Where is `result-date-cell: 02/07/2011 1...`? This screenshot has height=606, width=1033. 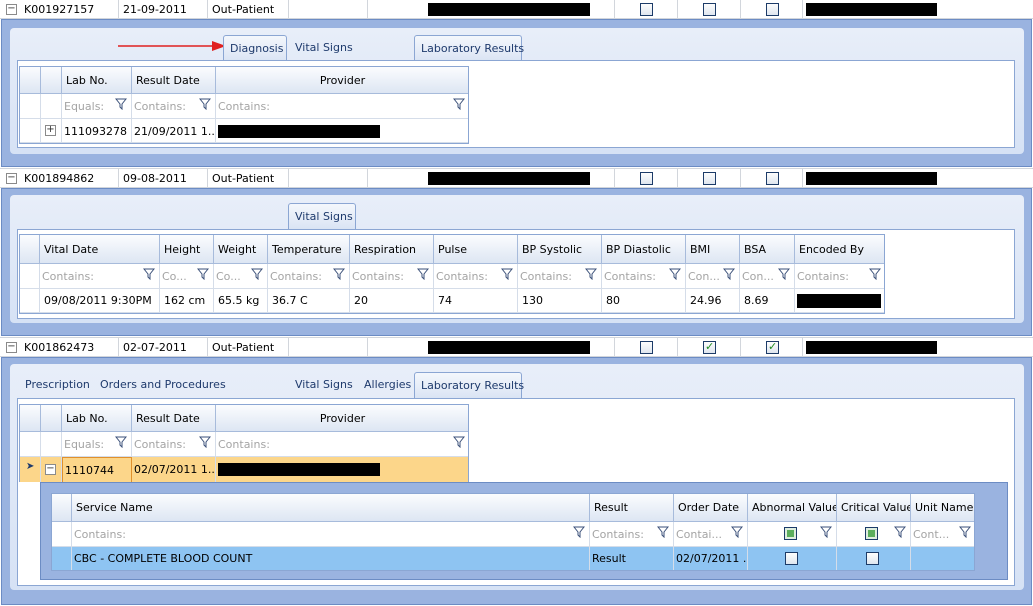 result-date-cell: 02/07/2011 1... is located at coordinates (174, 469).